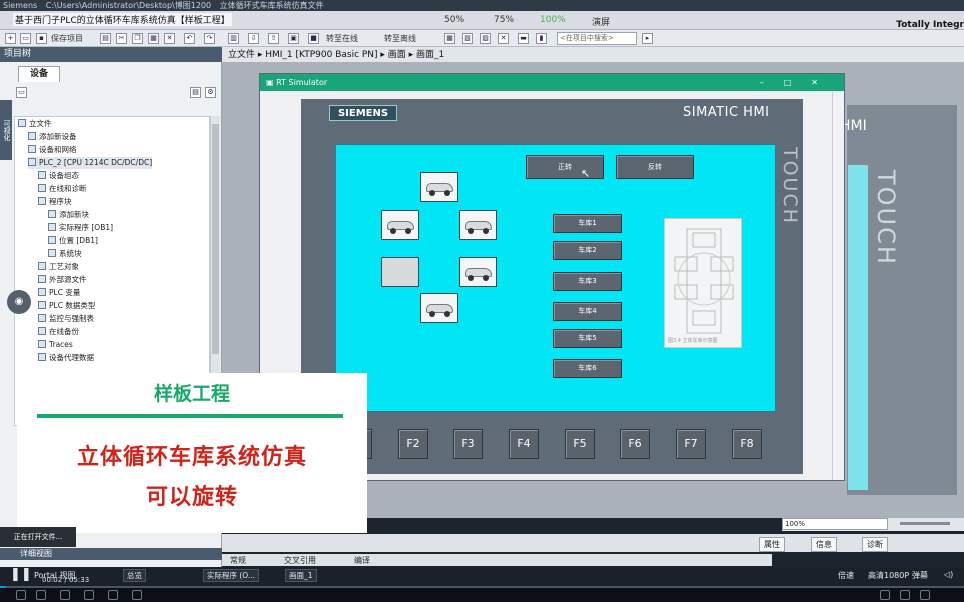 The height and width of the screenshot is (602, 964). I want to click on quality-button: 高清1080P, so click(888, 575).